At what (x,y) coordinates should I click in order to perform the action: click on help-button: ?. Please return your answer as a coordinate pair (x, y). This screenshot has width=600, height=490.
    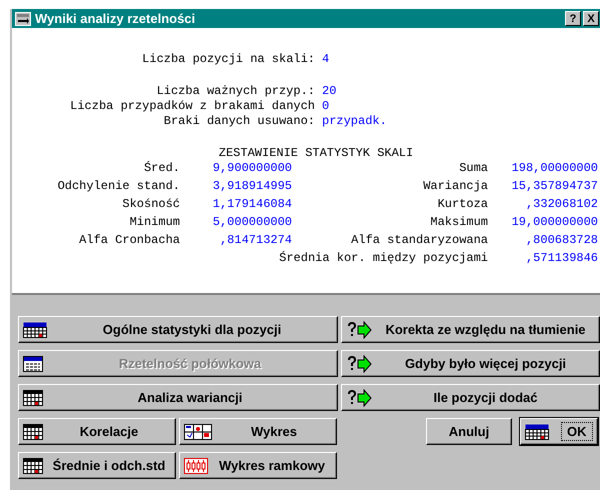
    Looking at the image, I should click on (573, 18).